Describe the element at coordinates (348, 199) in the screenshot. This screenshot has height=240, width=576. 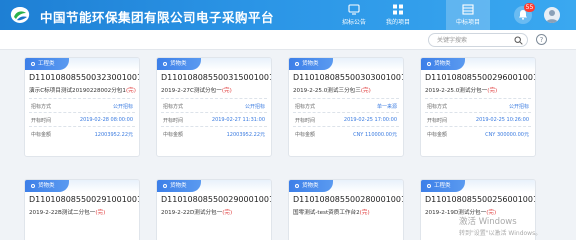
I see `project-number: D110108085500280001001` at that location.